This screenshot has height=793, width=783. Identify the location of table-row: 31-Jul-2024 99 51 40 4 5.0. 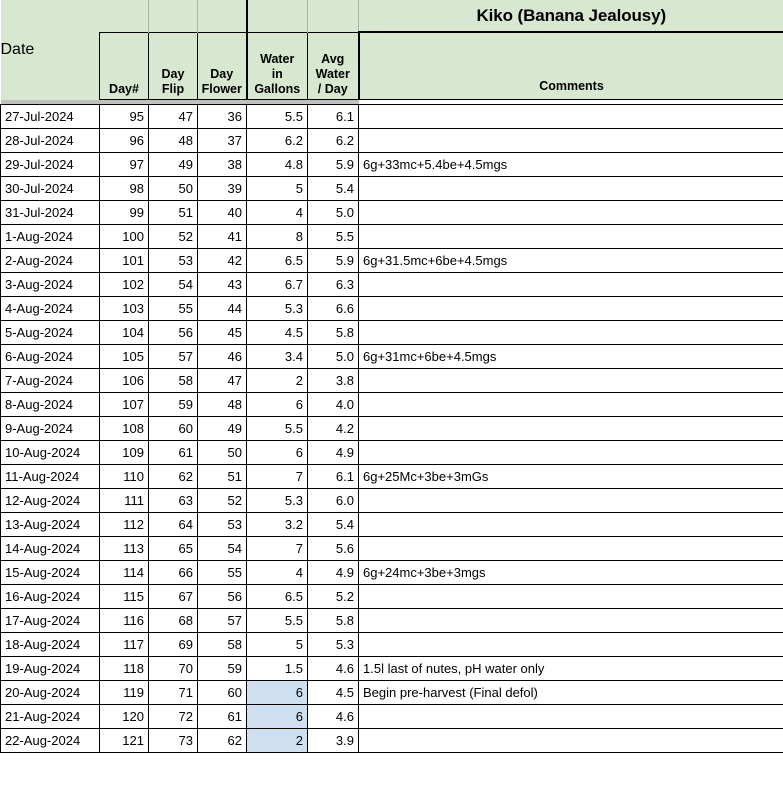
(391, 212).